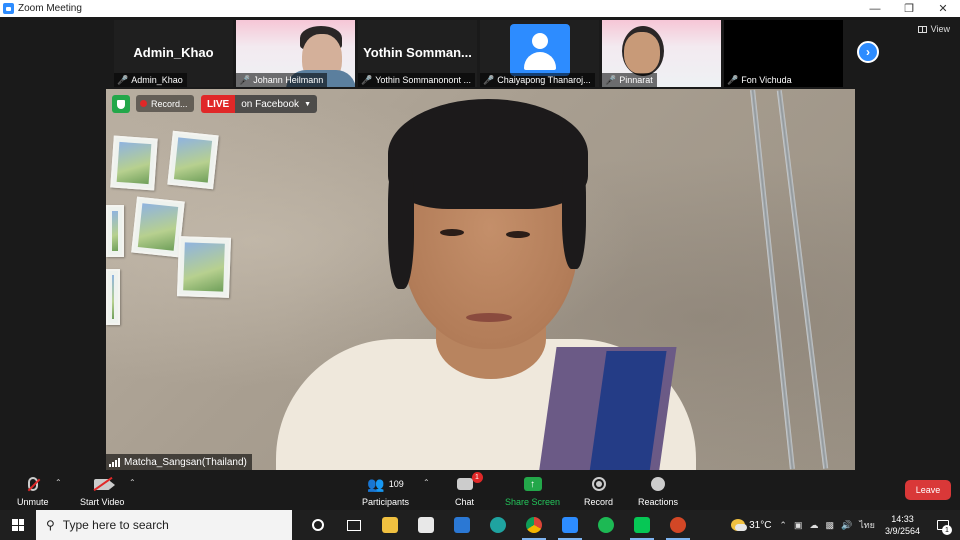 The image size is (960, 540). What do you see at coordinates (760, 525) in the screenshot?
I see `temperature: 31°C` at bounding box center [760, 525].